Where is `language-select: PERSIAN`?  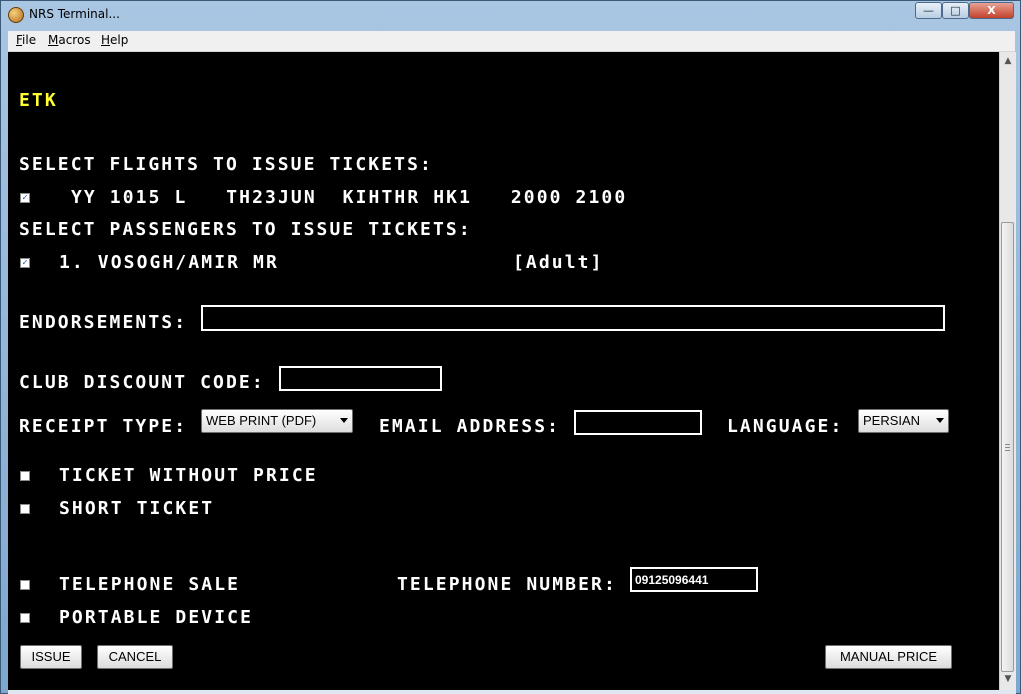 language-select: PERSIAN is located at coordinates (903, 421).